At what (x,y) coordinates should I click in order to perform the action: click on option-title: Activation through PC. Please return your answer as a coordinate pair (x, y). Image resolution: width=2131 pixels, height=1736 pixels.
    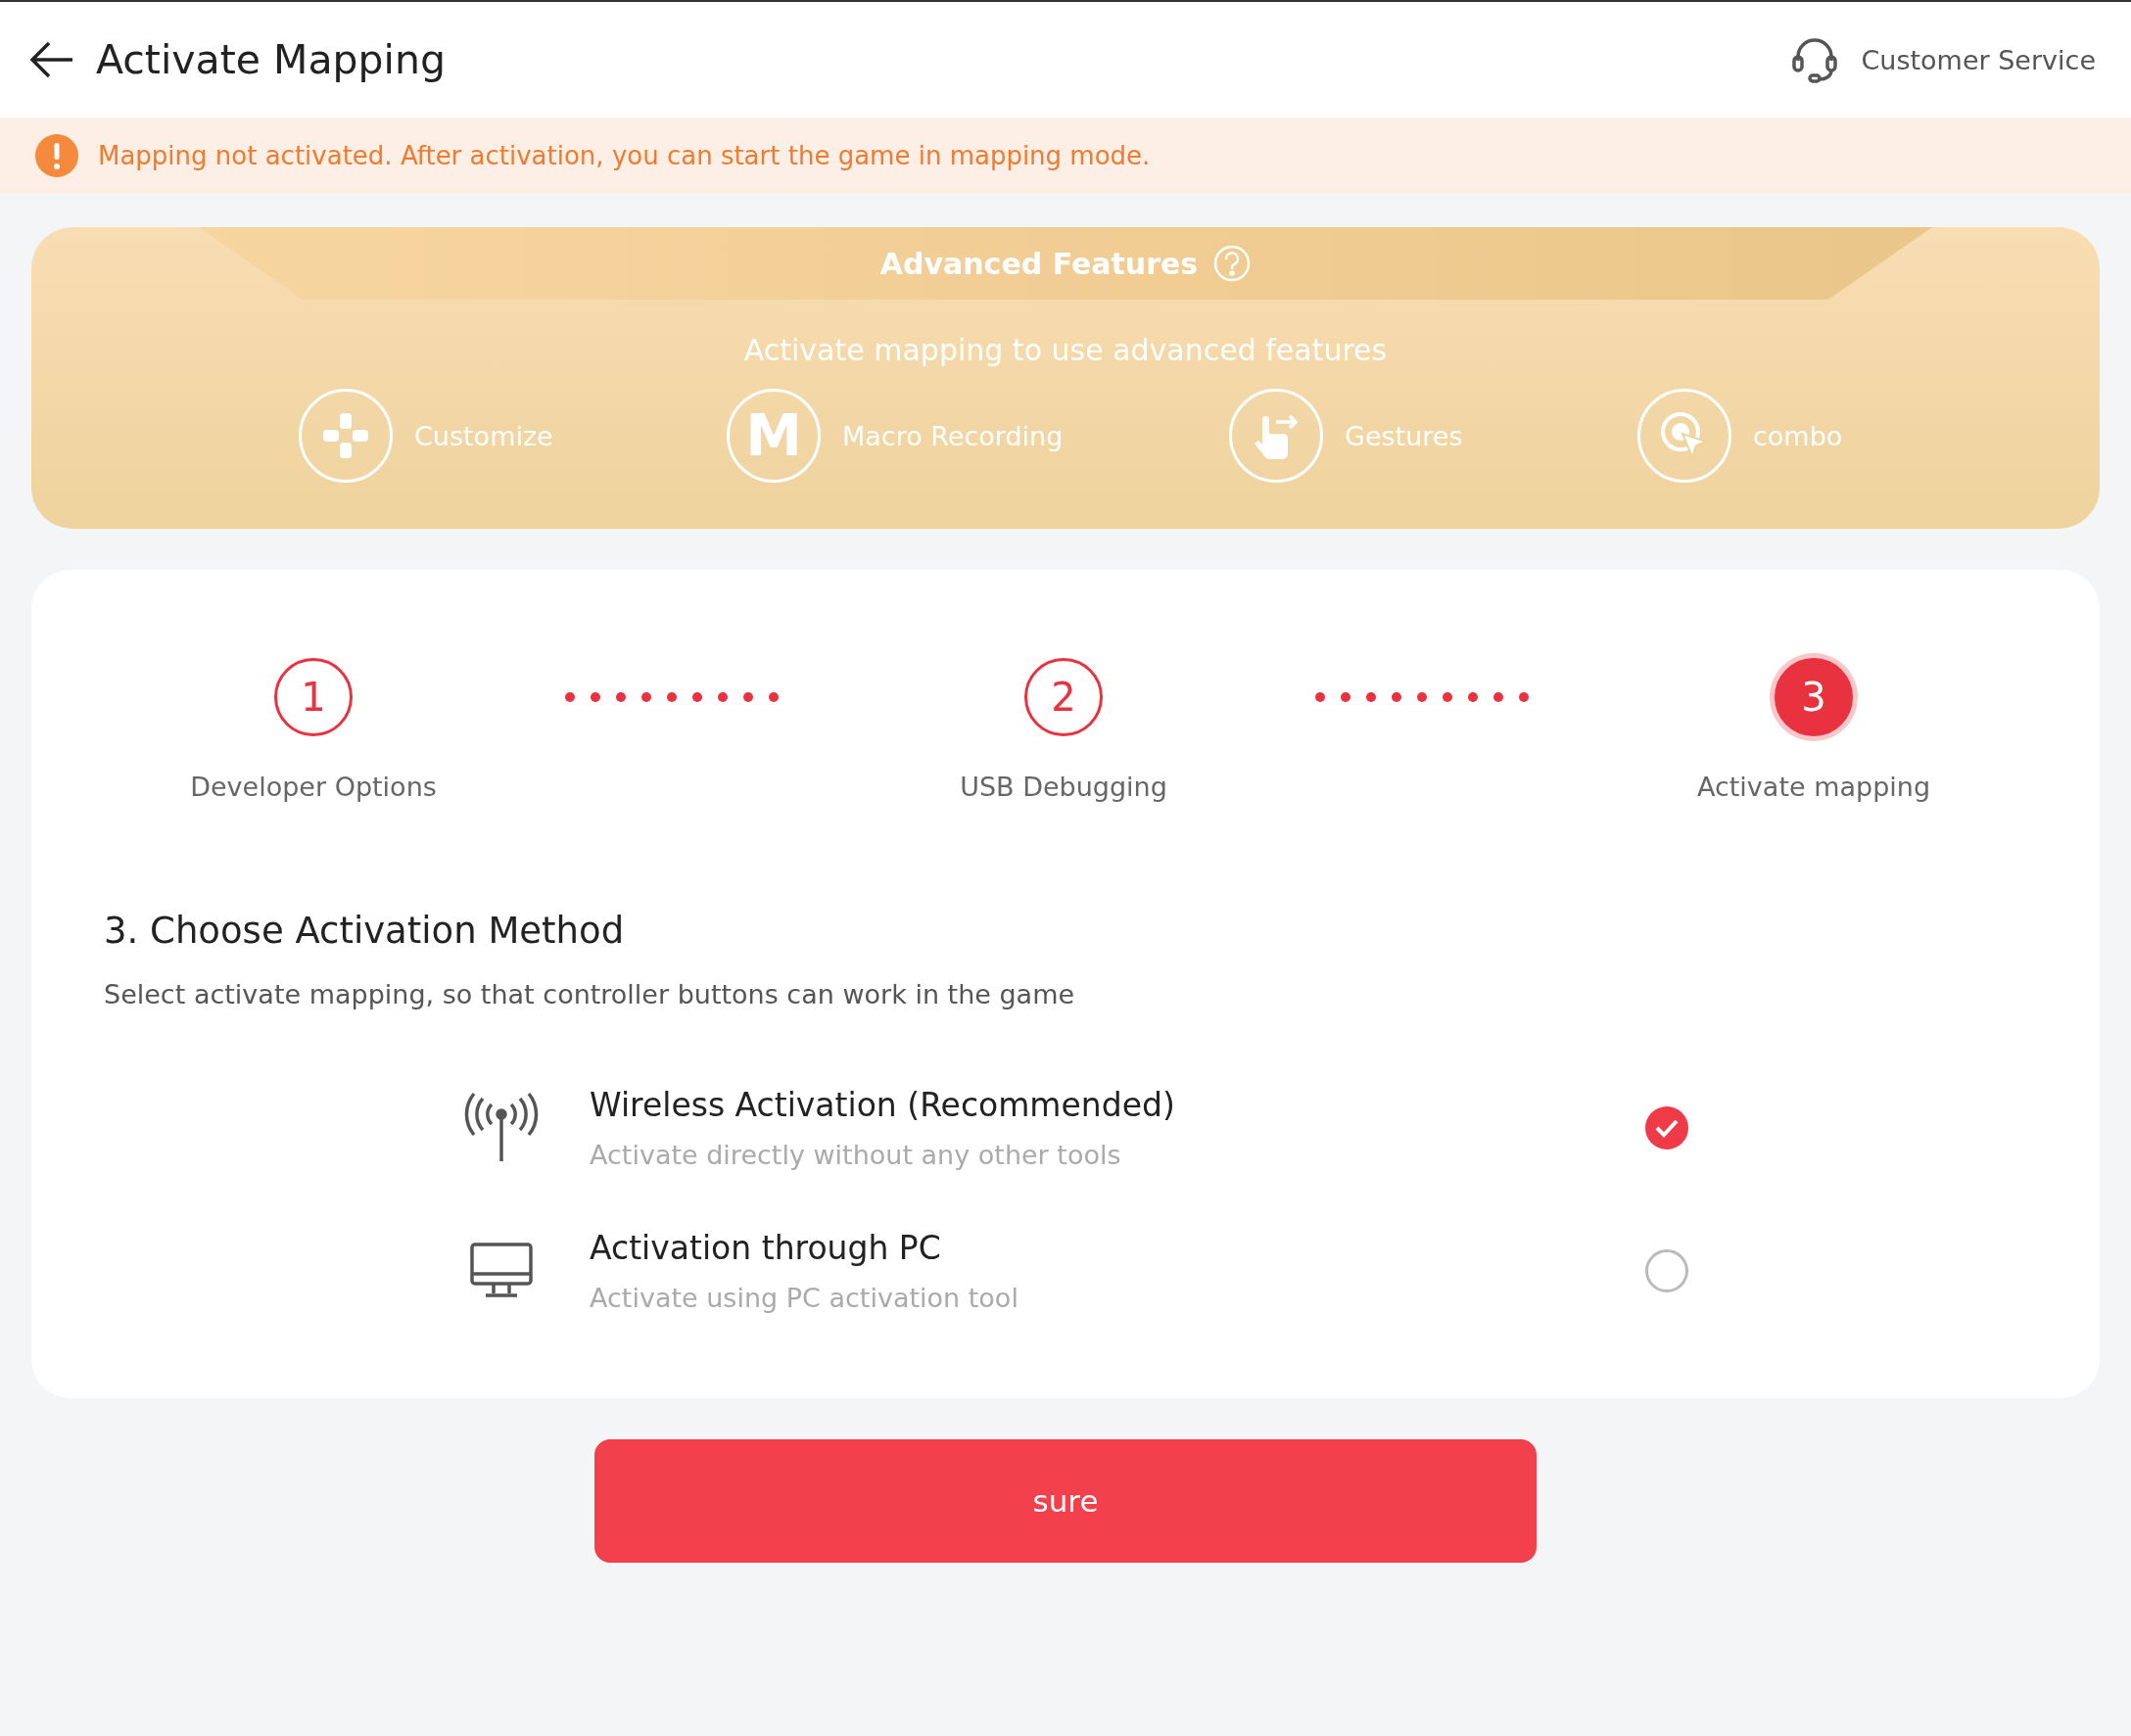
    Looking at the image, I should click on (766, 1248).